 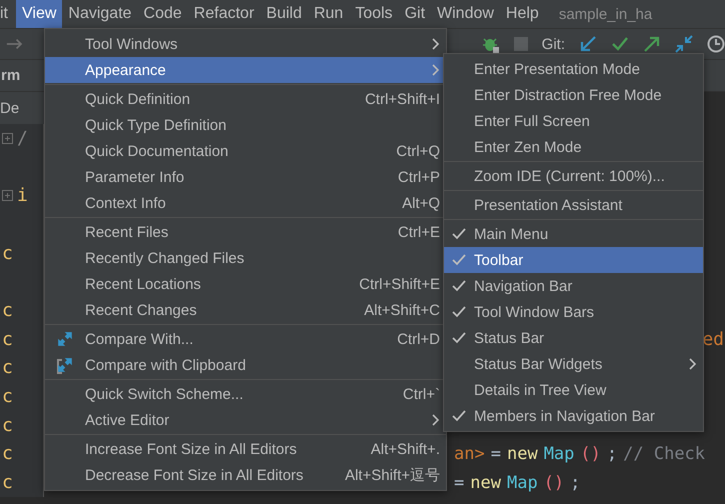 What do you see at coordinates (245, 44) in the screenshot?
I see `menu-item: Tool Windows` at bounding box center [245, 44].